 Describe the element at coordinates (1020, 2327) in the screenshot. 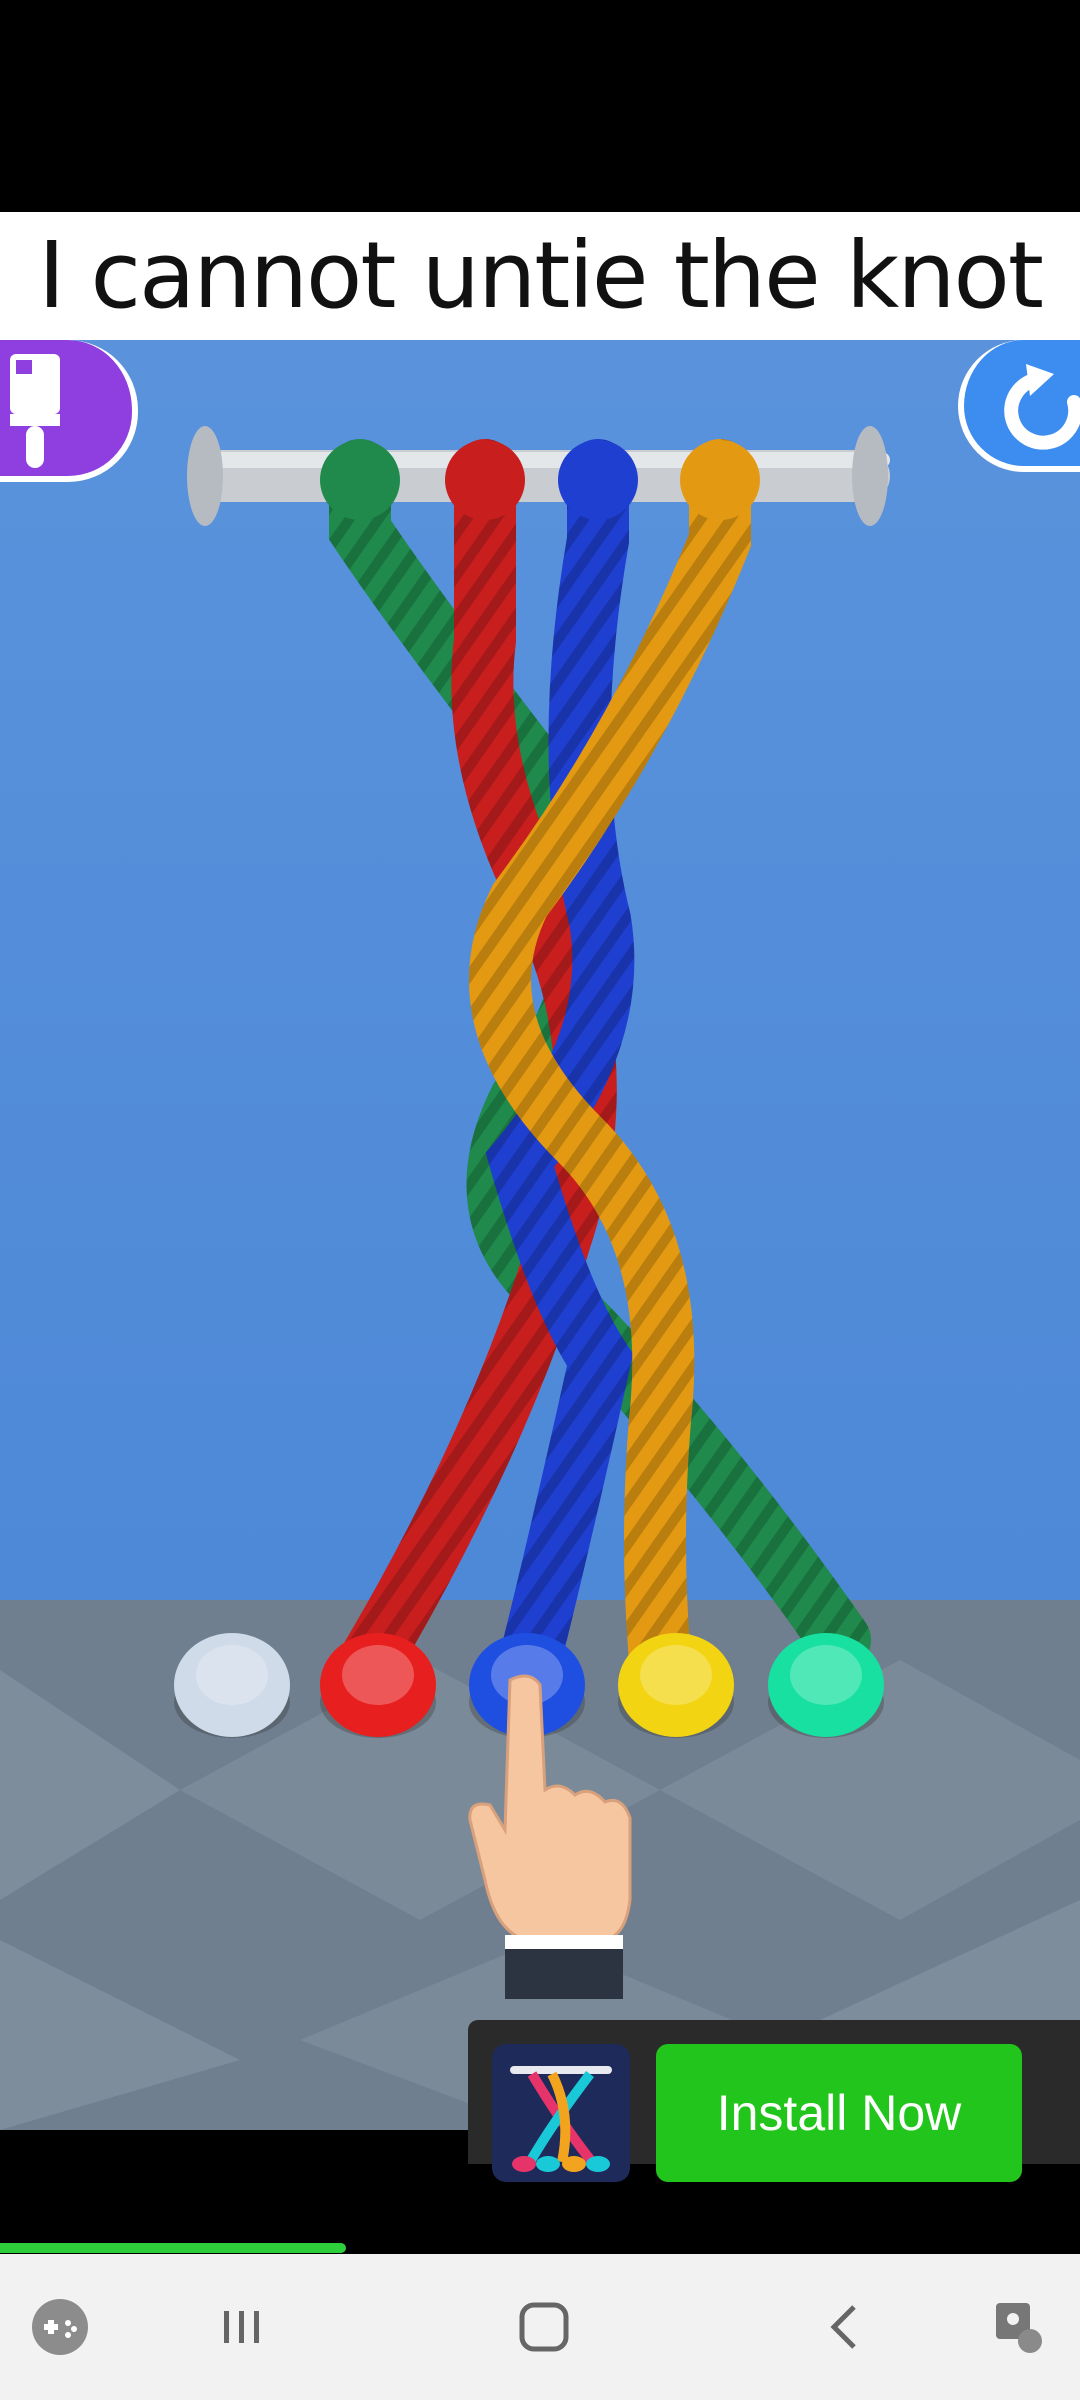

I see `assistant-icon` at that location.